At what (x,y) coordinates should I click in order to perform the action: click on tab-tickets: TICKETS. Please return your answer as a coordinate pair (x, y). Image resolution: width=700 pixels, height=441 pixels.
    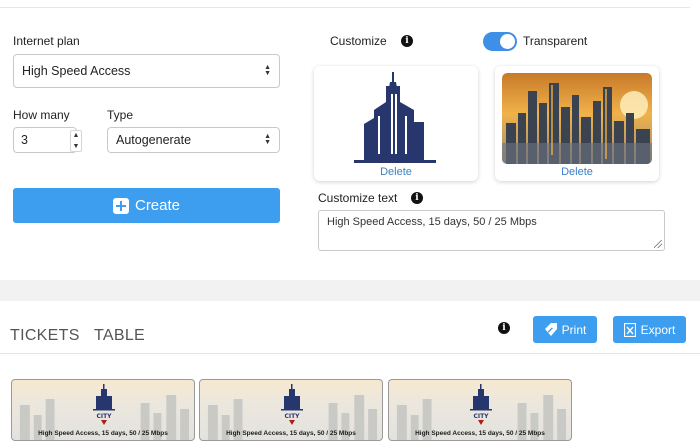
    Looking at the image, I should click on (45, 336).